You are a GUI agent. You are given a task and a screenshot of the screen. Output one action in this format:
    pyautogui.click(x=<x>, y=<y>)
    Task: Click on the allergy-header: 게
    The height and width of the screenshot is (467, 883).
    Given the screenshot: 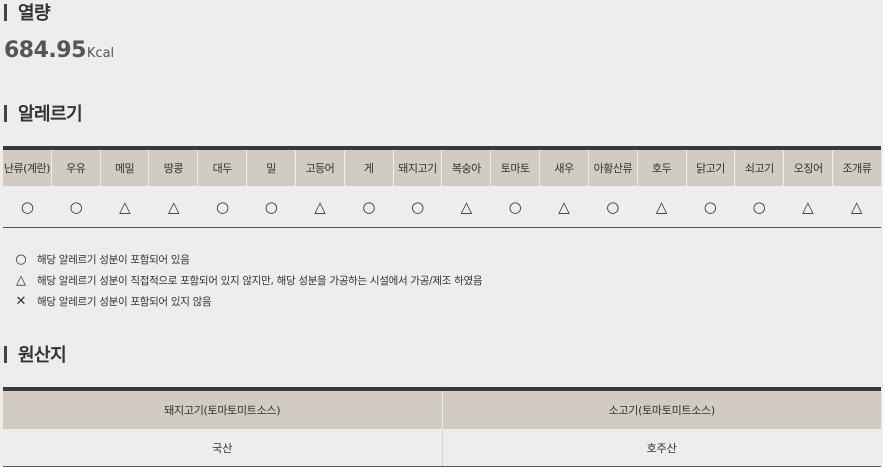 What is the action you would take?
    pyautogui.click(x=369, y=168)
    